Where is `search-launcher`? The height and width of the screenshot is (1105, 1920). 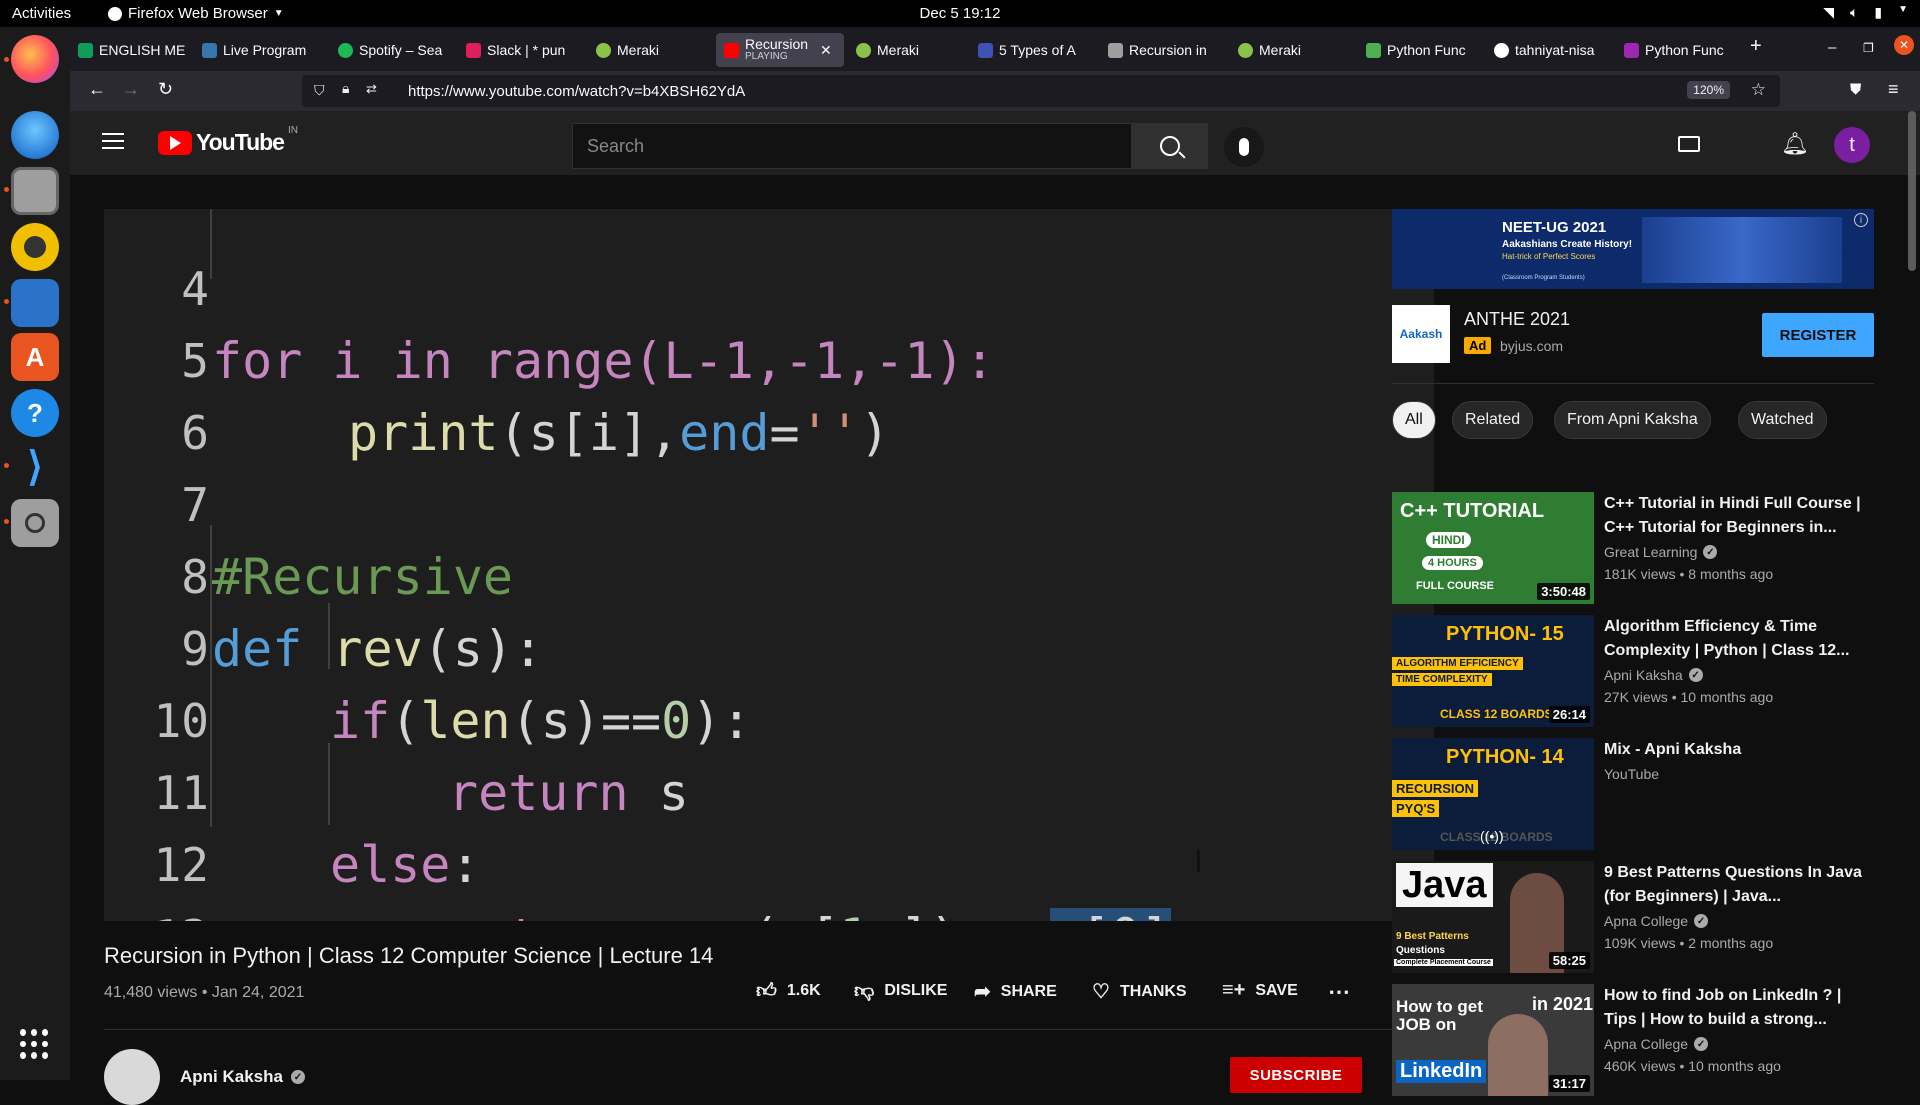
search-launcher is located at coordinates (35, 523).